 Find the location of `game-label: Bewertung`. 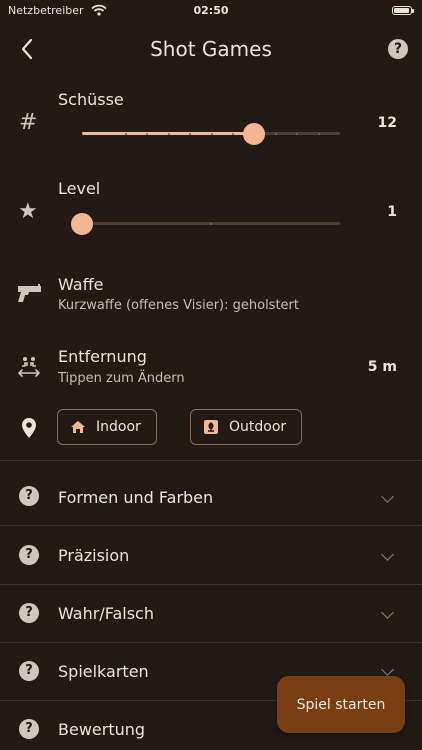

game-label: Bewertung is located at coordinates (102, 729).